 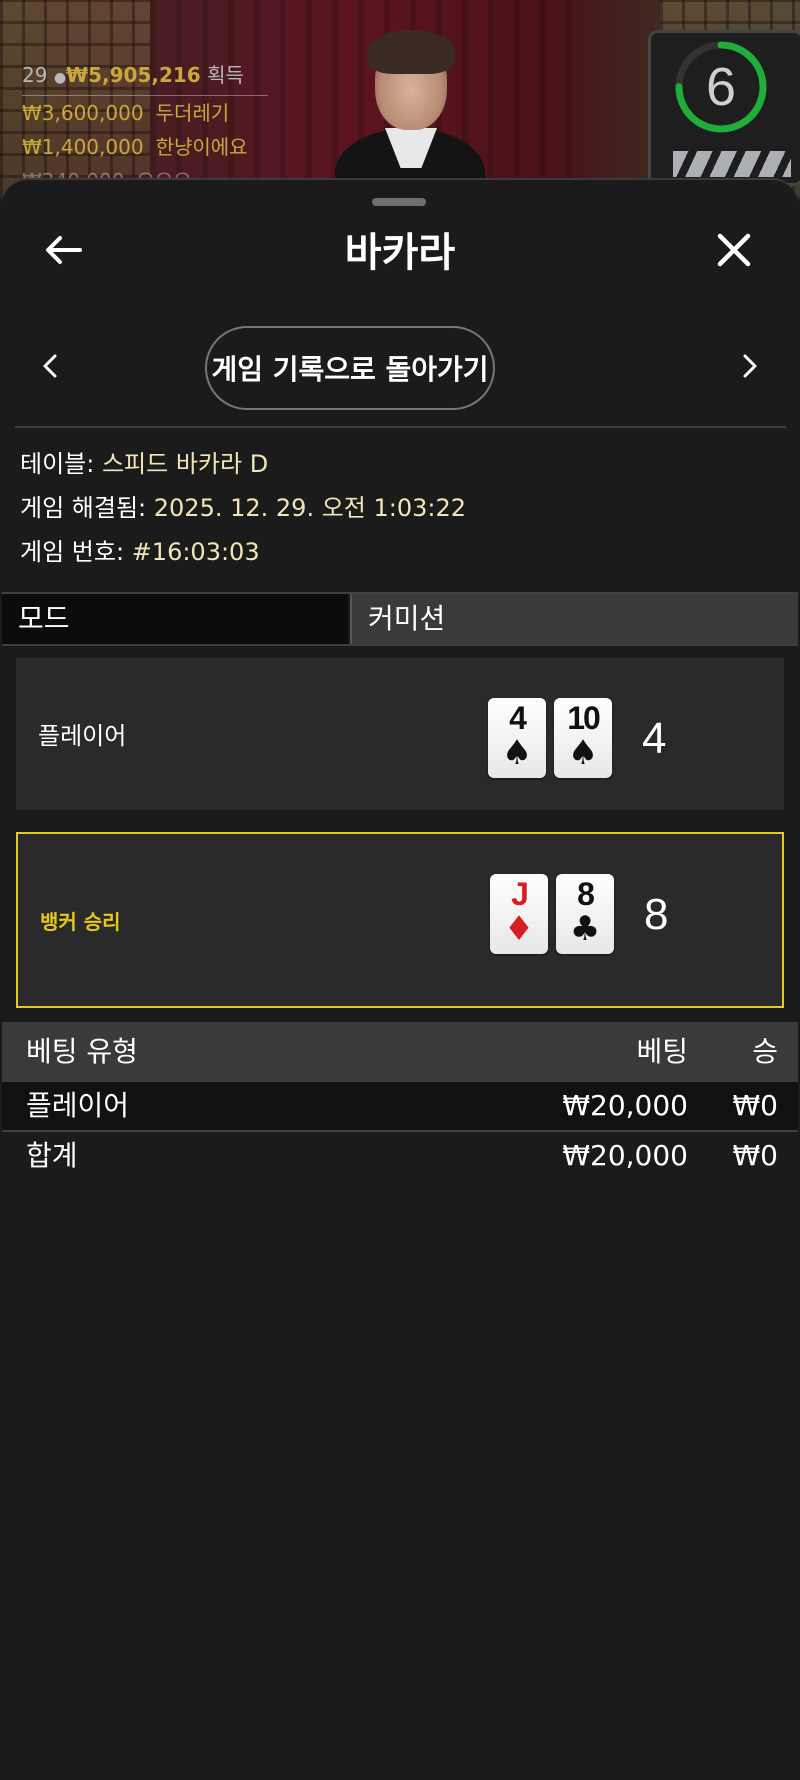 What do you see at coordinates (145, 147) in the screenshot?
I see `leaderboard-entry: ₩1,400,000 한냥이에요` at bounding box center [145, 147].